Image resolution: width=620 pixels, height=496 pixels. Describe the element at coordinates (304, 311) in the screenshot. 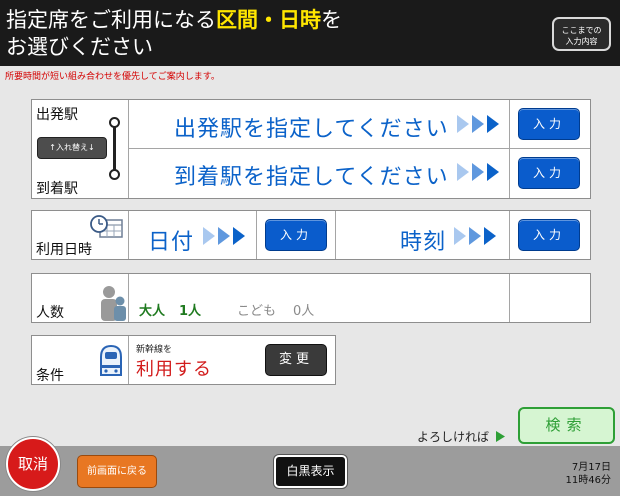

I see `child-count: 0人` at that location.